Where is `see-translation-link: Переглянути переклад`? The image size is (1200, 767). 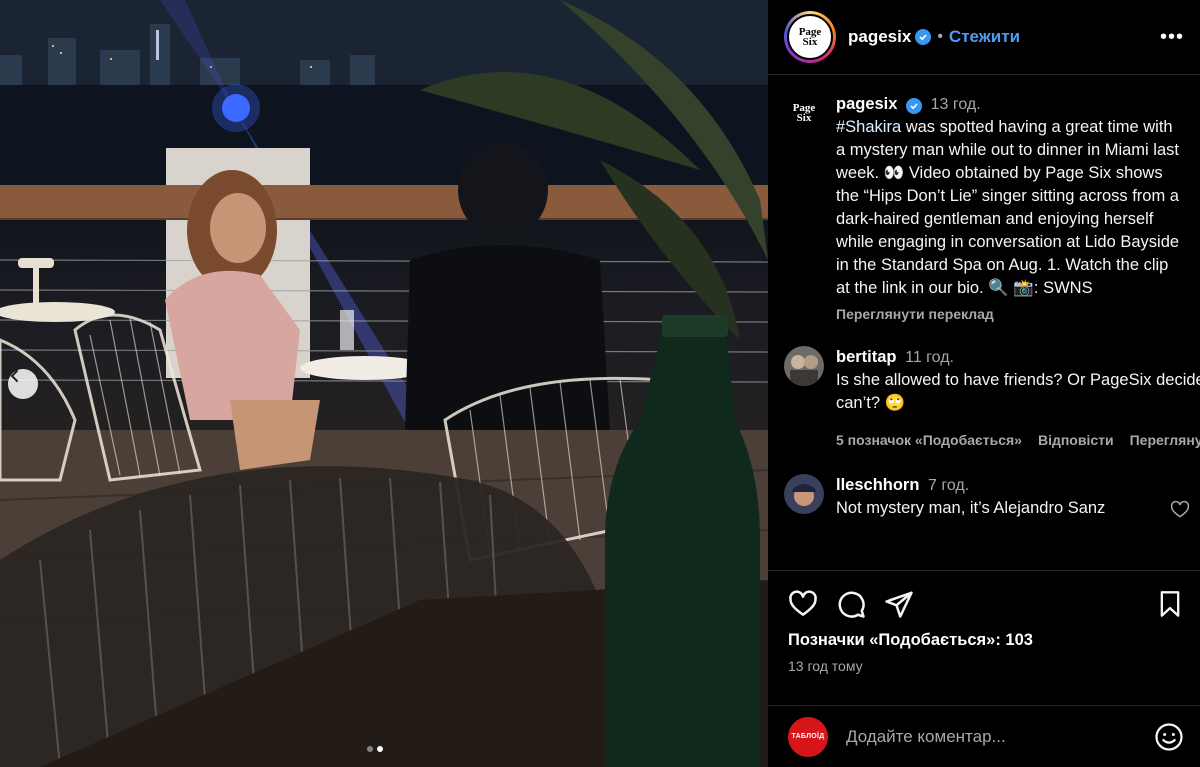 see-translation-link: Переглянути переклад is located at coordinates (1010, 314).